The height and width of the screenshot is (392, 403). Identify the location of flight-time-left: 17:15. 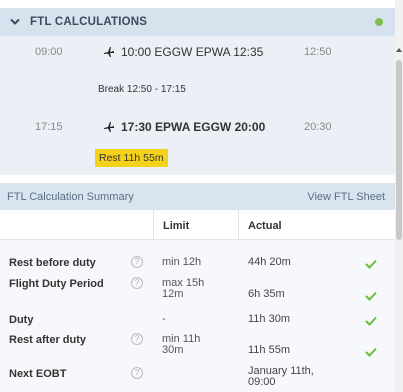
(49, 127).